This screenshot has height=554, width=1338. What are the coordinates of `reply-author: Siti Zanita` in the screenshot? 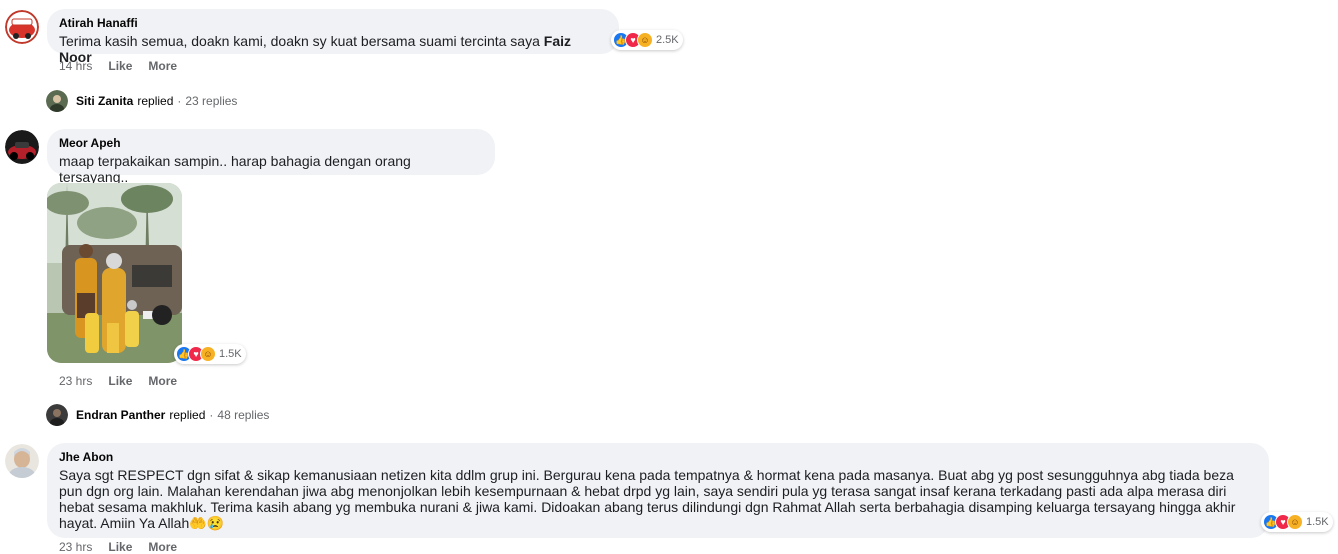 It's located at (105, 101).